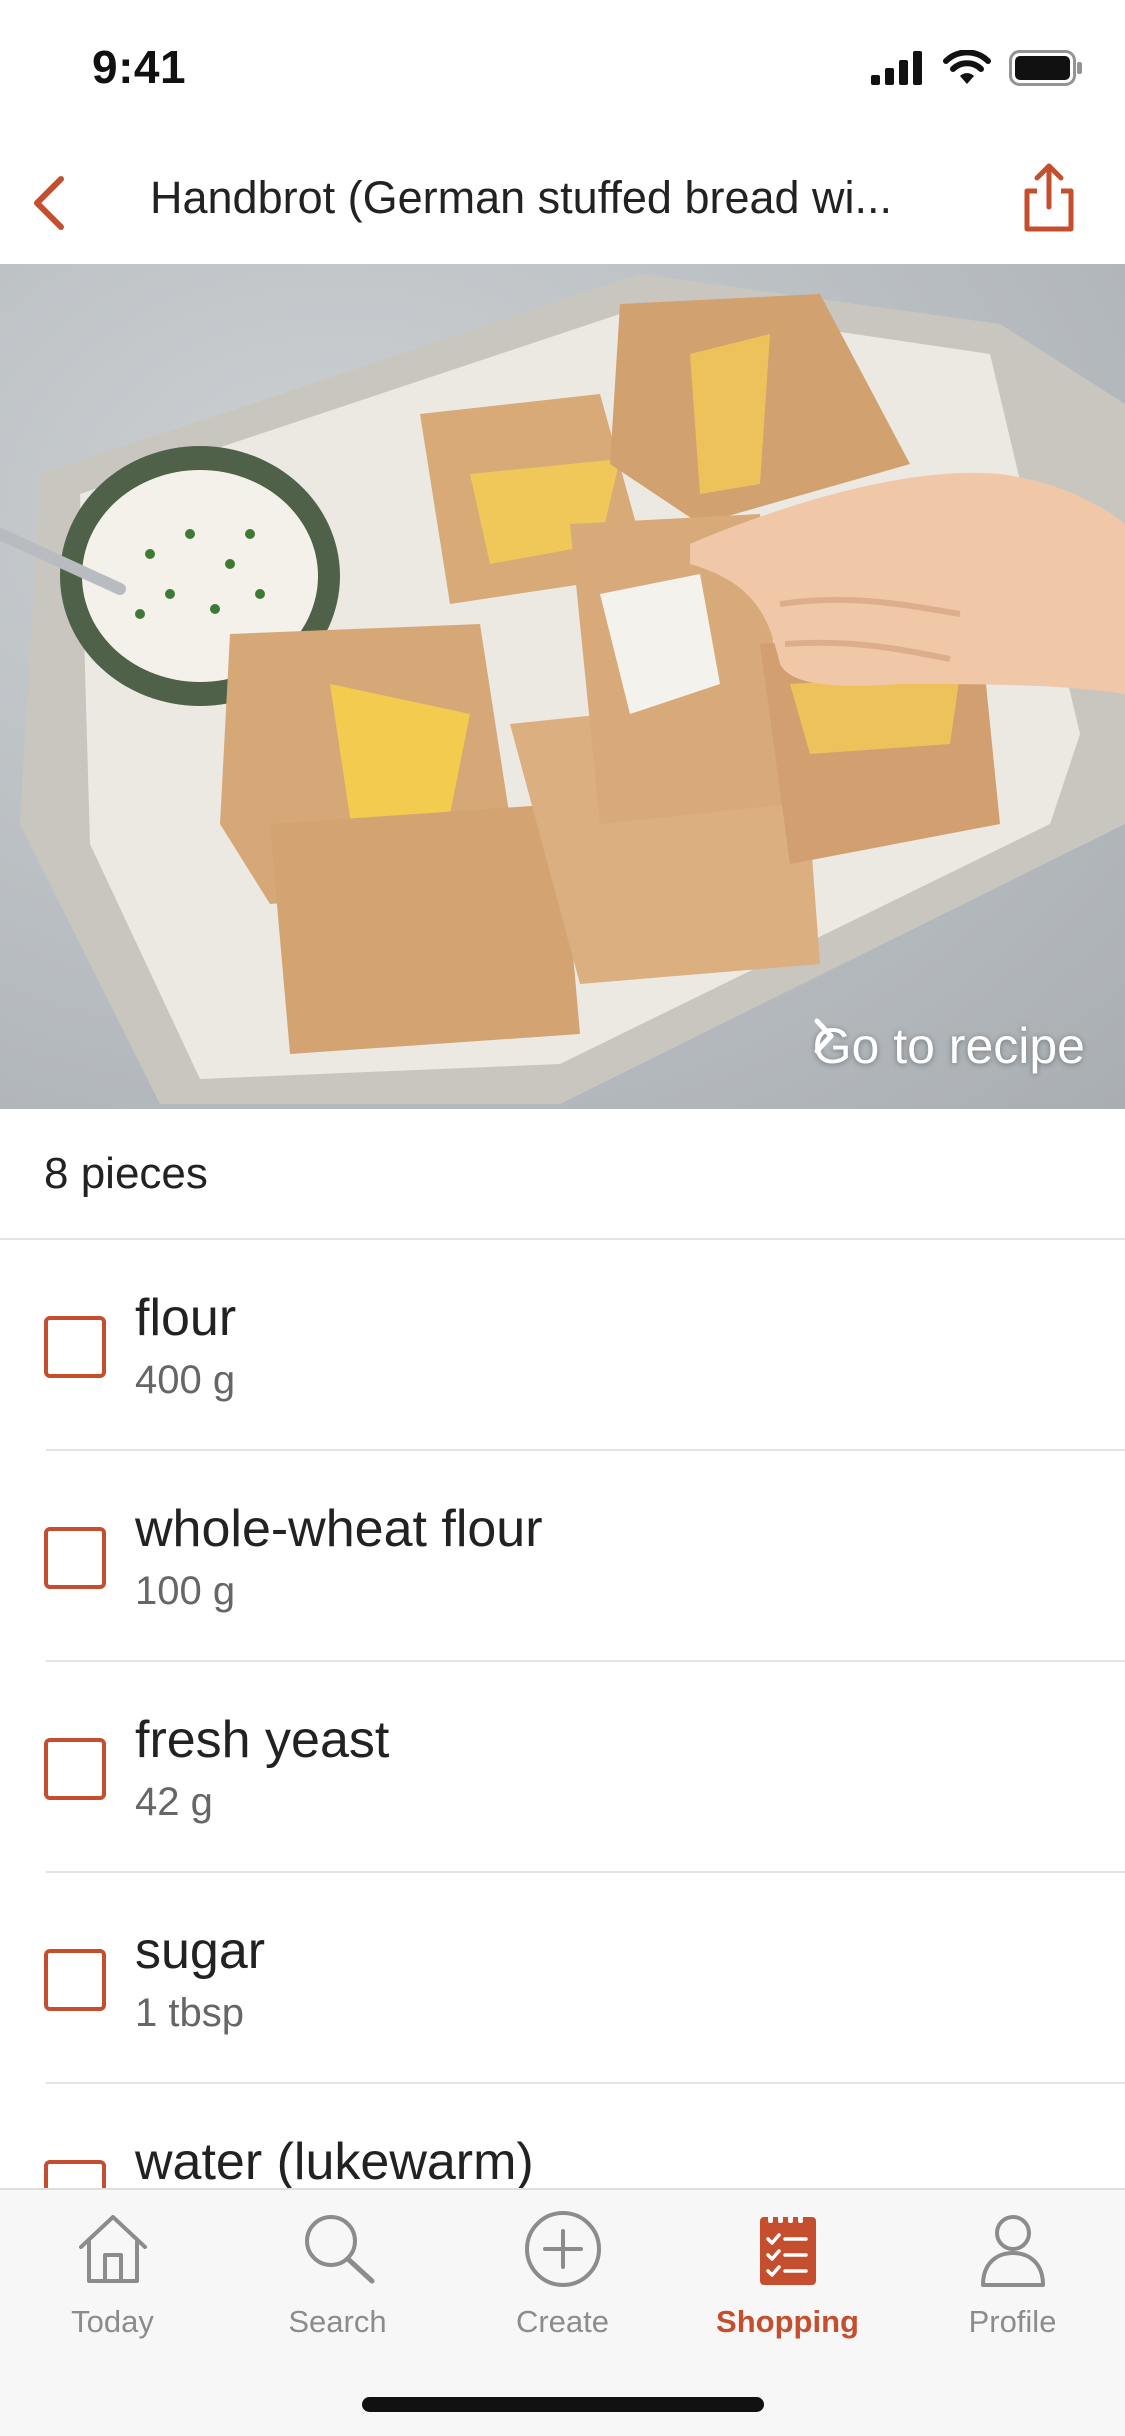  I want to click on plus-circle-icon, so click(563, 2249).